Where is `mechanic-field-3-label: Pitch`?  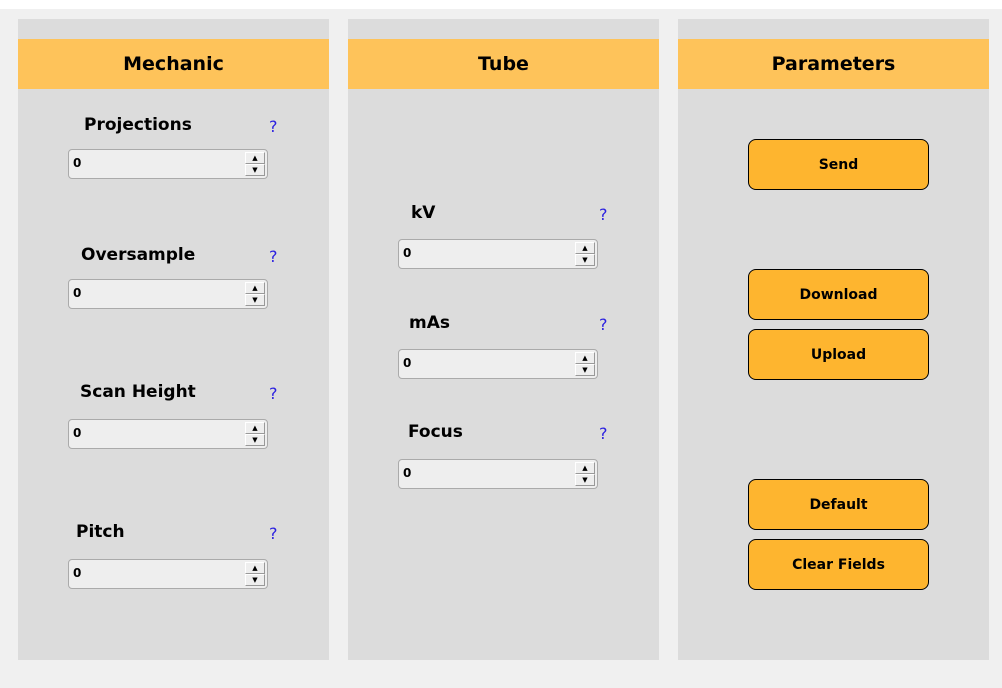
mechanic-field-3-label: Pitch is located at coordinates (100, 532).